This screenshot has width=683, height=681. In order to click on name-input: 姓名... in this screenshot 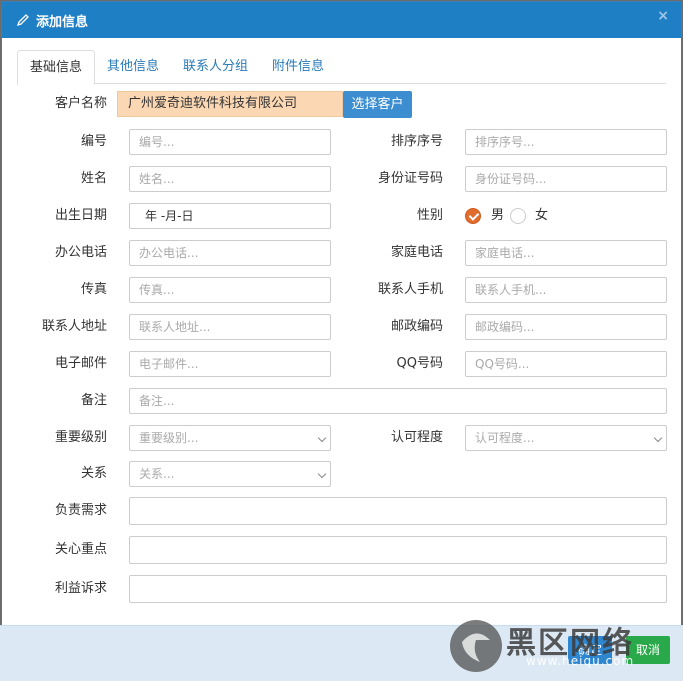, I will do `click(230, 179)`.